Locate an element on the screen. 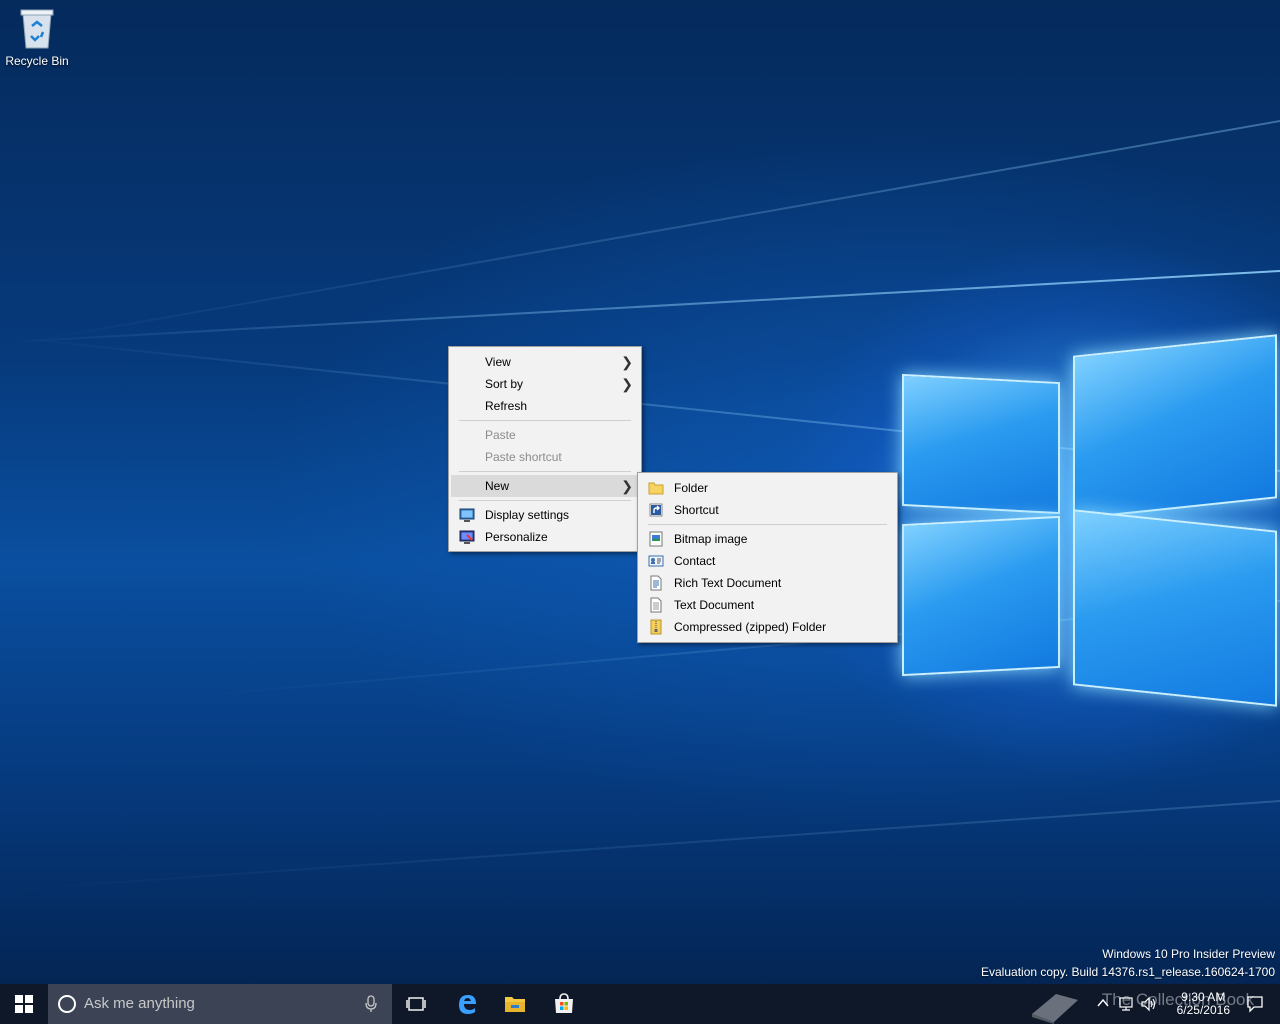 The height and width of the screenshot is (1024, 1280). menu-item-label: Rich Text Document is located at coordinates (728, 583).